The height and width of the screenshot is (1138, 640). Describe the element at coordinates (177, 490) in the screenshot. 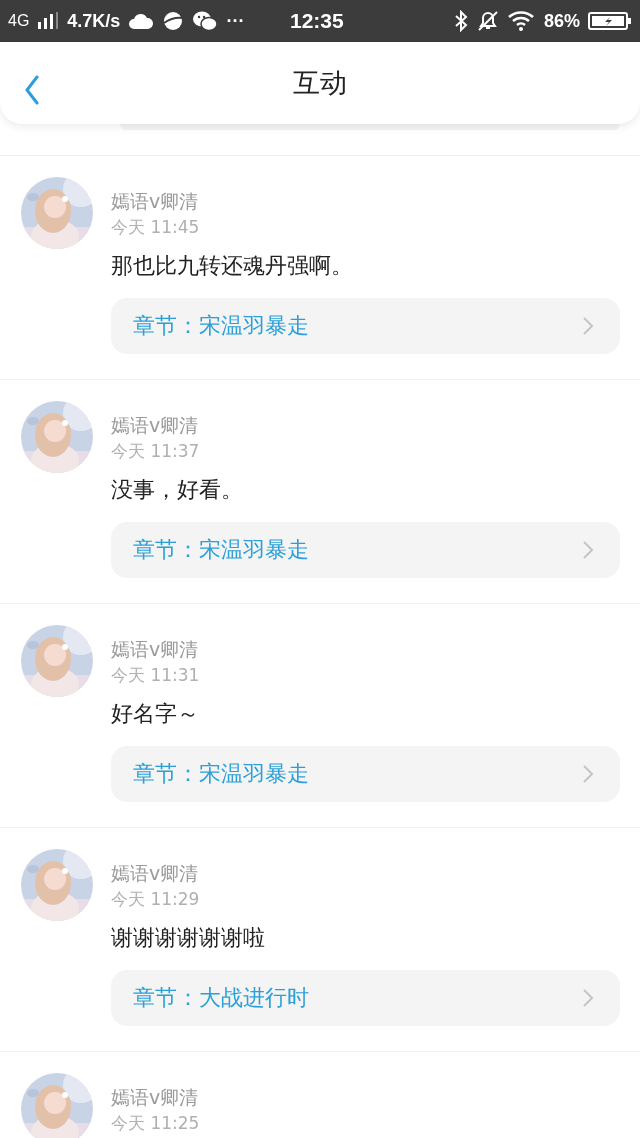

I see `comment-text: 没事，好看。` at that location.